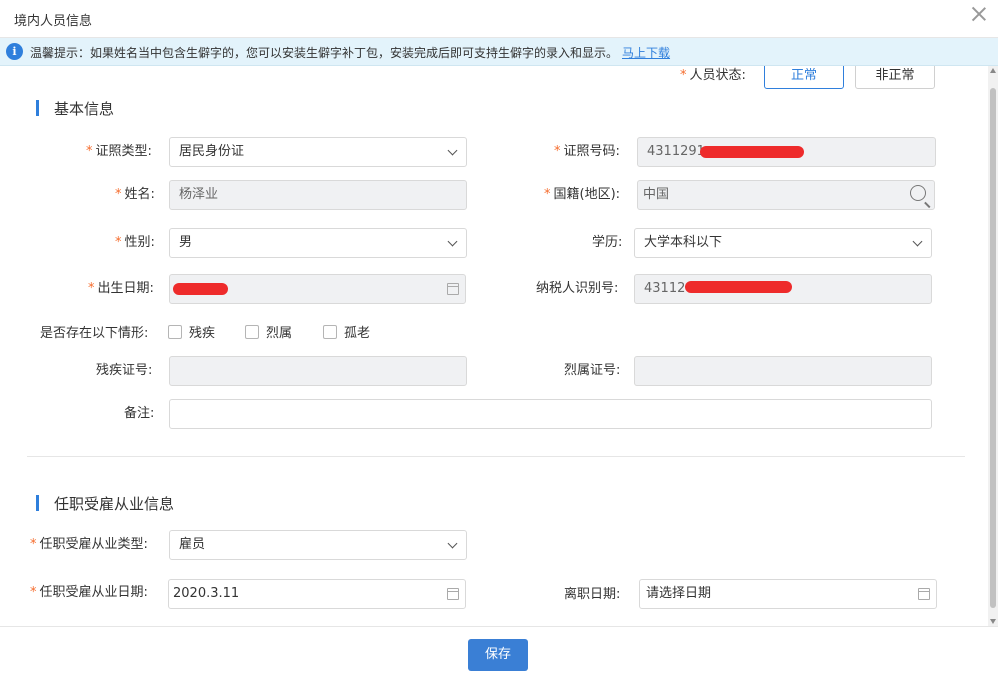  I want to click on status-normal-button: 正常, so click(804, 77).